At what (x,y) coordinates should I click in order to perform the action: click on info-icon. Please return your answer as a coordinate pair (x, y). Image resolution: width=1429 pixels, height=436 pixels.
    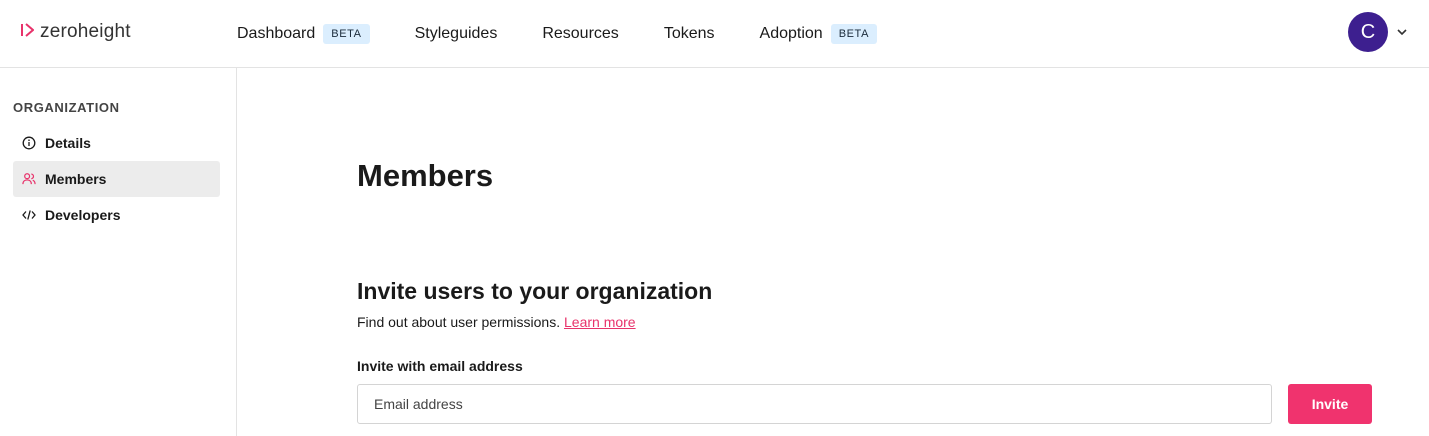
    Looking at the image, I should click on (29, 143).